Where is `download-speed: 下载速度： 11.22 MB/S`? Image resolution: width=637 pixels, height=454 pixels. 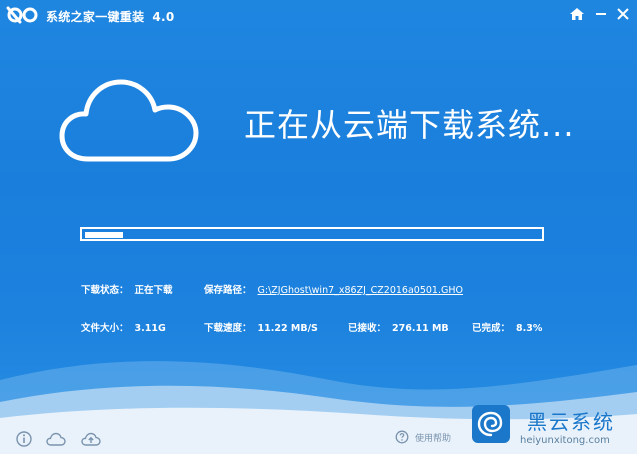 download-speed: 下载速度： 11.22 MB/S is located at coordinates (261, 327).